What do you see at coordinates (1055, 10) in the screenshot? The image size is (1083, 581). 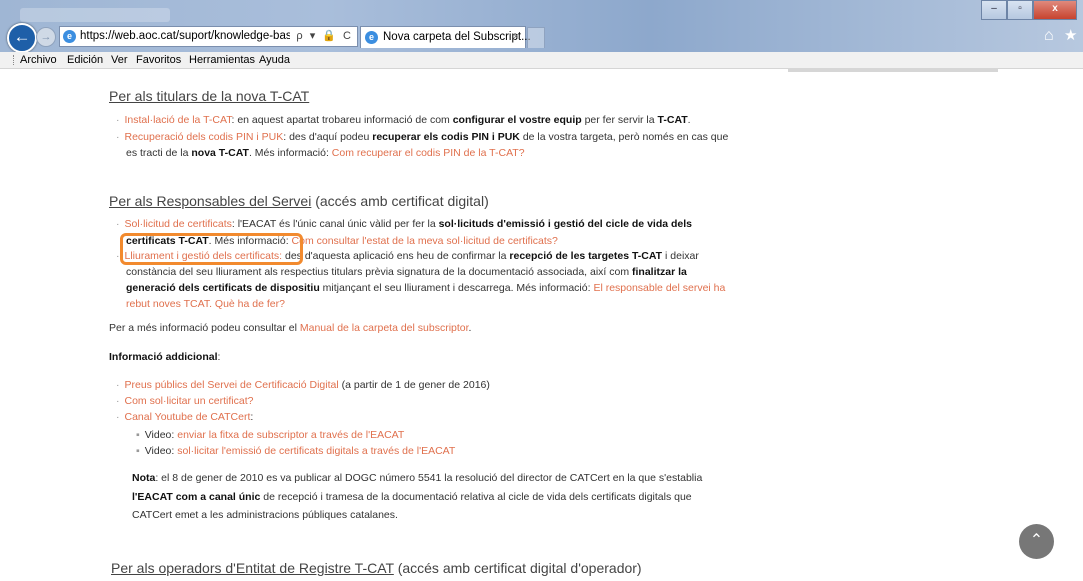 I see `close-window-button: x` at bounding box center [1055, 10].